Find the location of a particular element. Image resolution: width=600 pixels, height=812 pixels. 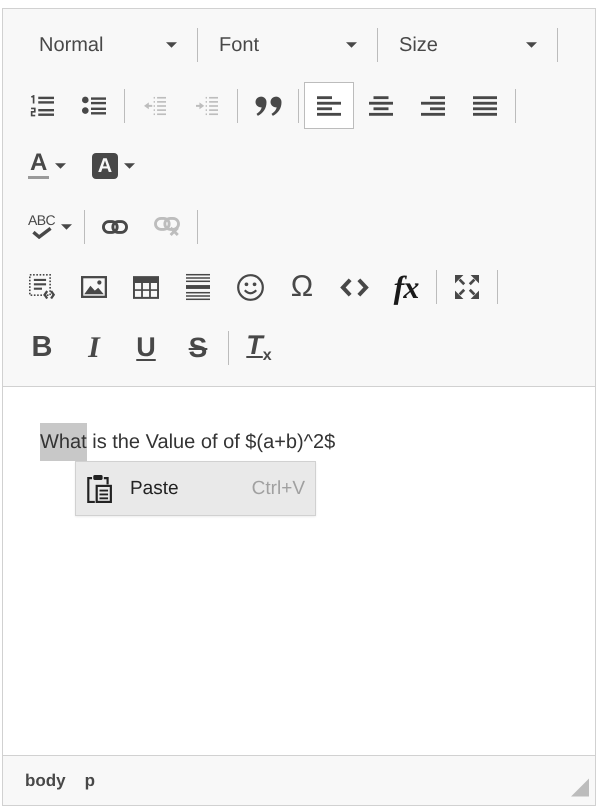

spellcheck-button: ABC is located at coordinates (48, 226).